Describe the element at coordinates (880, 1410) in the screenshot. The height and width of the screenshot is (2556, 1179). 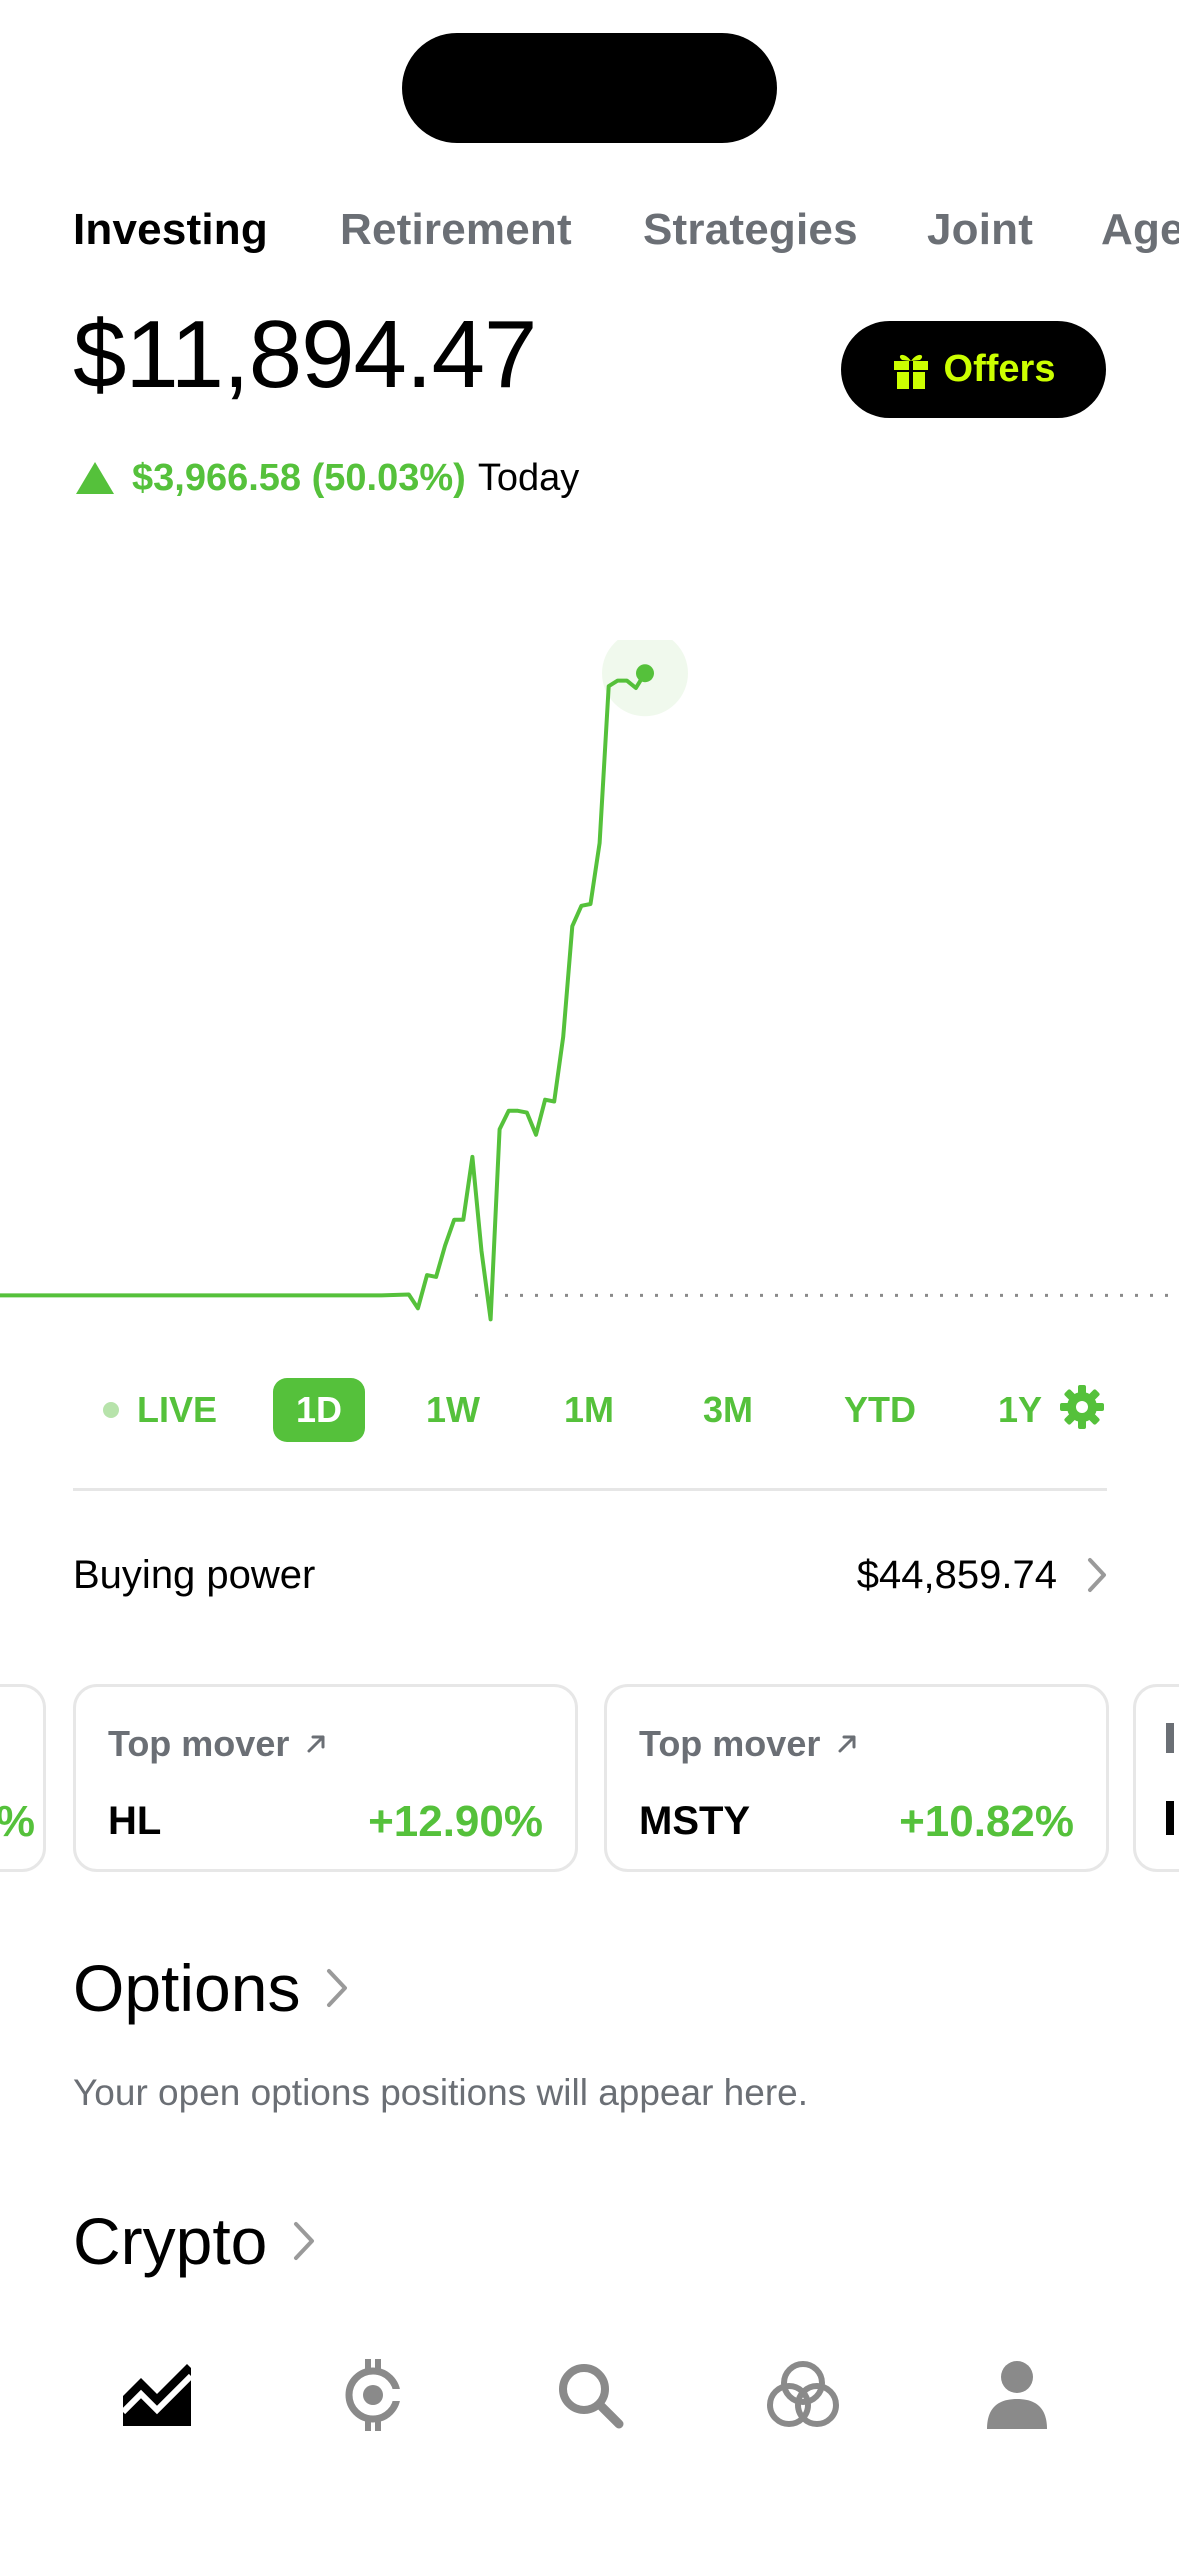
I see `range-ytd: YTD` at that location.